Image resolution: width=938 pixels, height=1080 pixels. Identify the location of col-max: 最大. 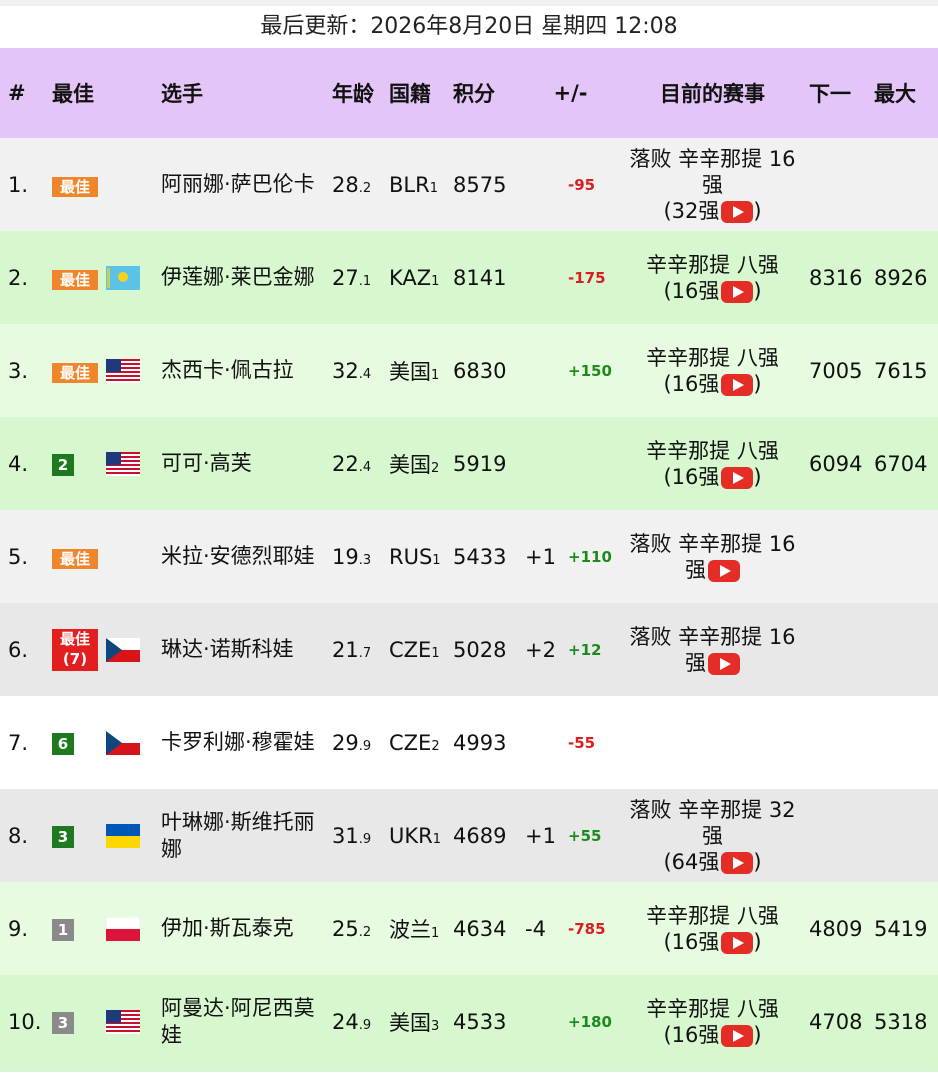
(906, 93).